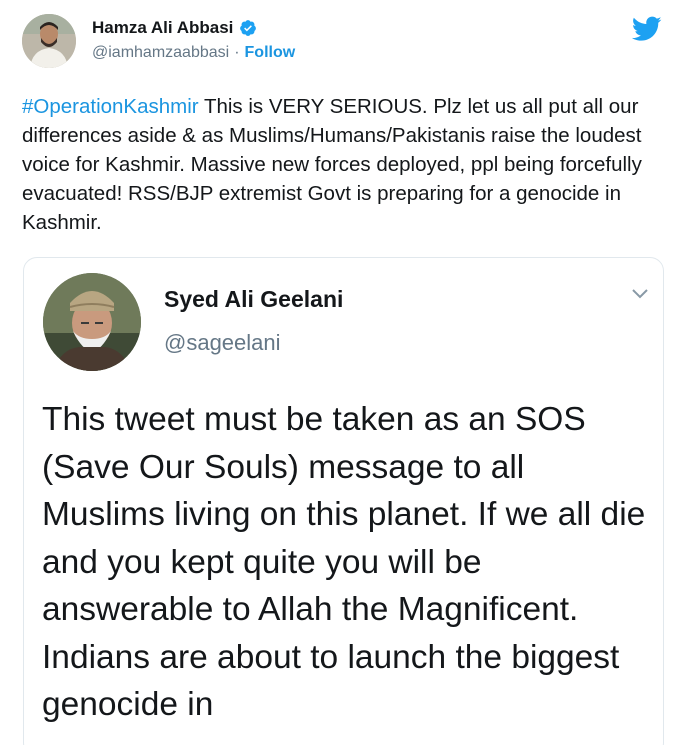  What do you see at coordinates (92, 322) in the screenshot?
I see `quoted-author-avatar` at bounding box center [92, 322].